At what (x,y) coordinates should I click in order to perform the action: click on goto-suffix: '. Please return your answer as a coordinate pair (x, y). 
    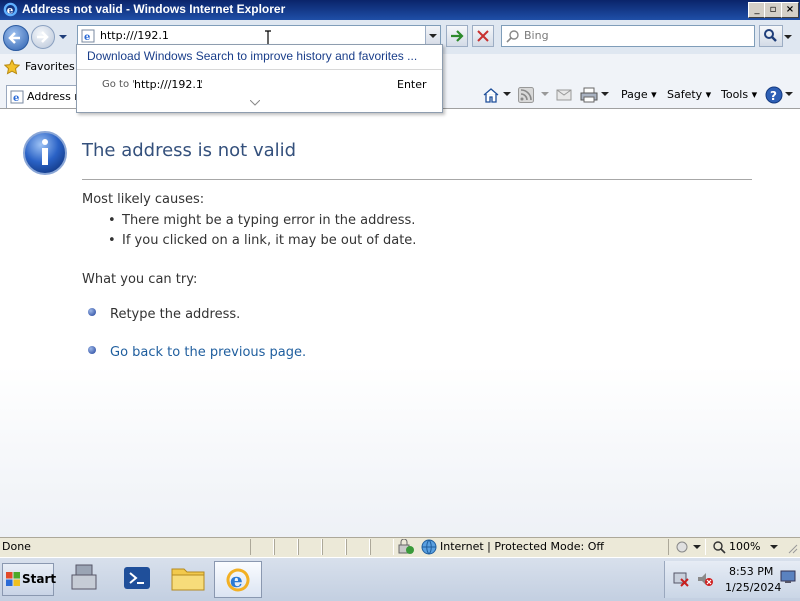
    Looking at the image, I should click on (202, 84).